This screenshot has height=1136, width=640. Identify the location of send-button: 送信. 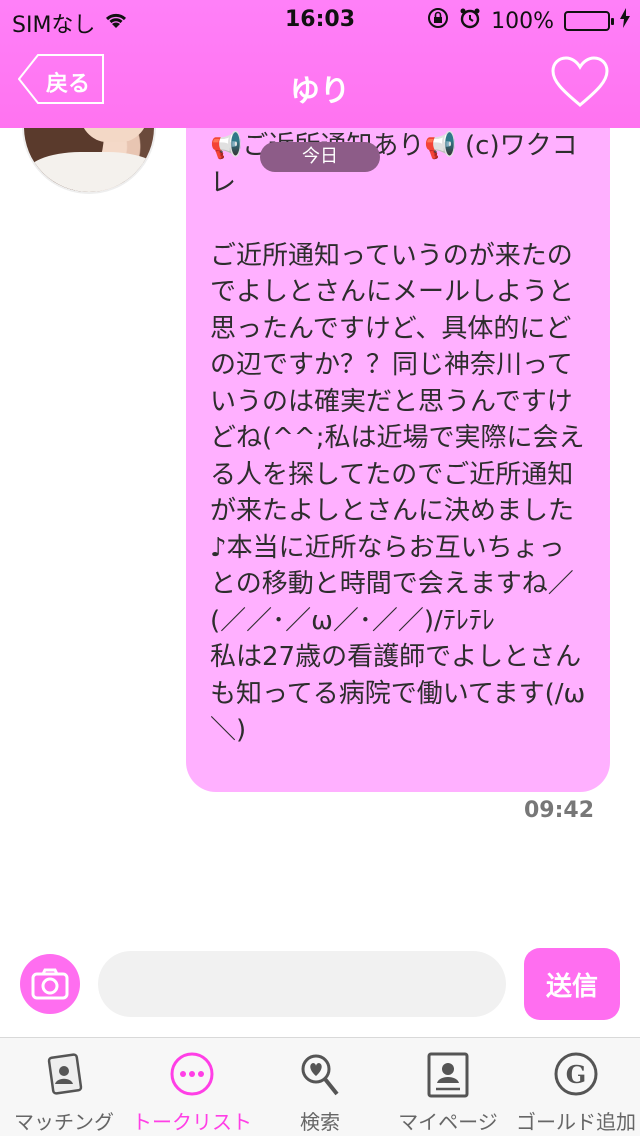
(572, 984).